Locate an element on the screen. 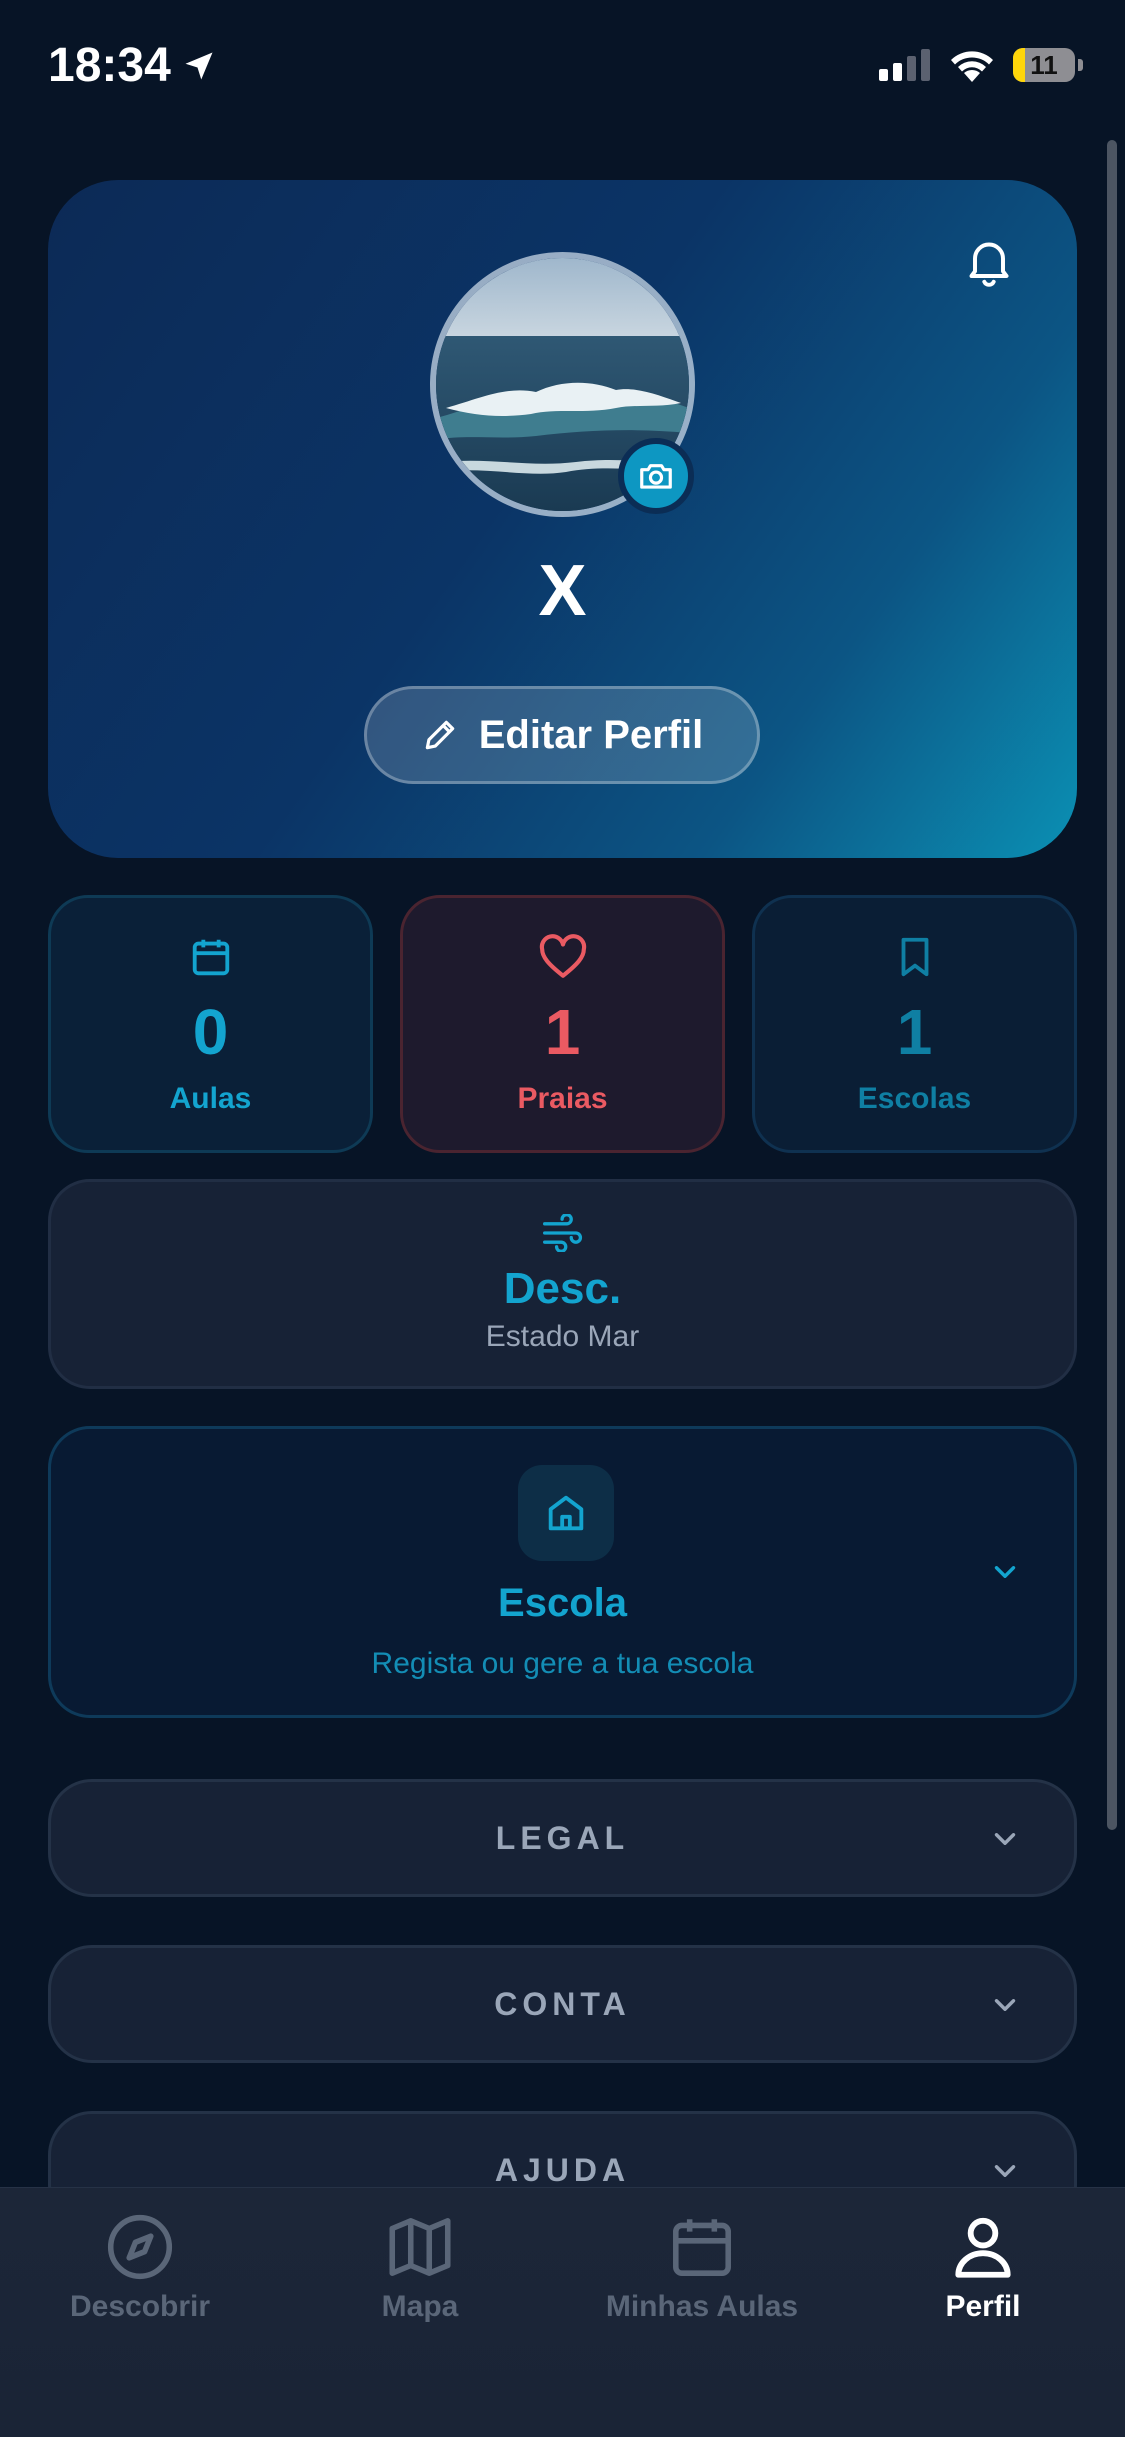 The height and width of the screenshot is (2437, 1125). stat-praias-value: 1 is located at coordinates (562, 1032).